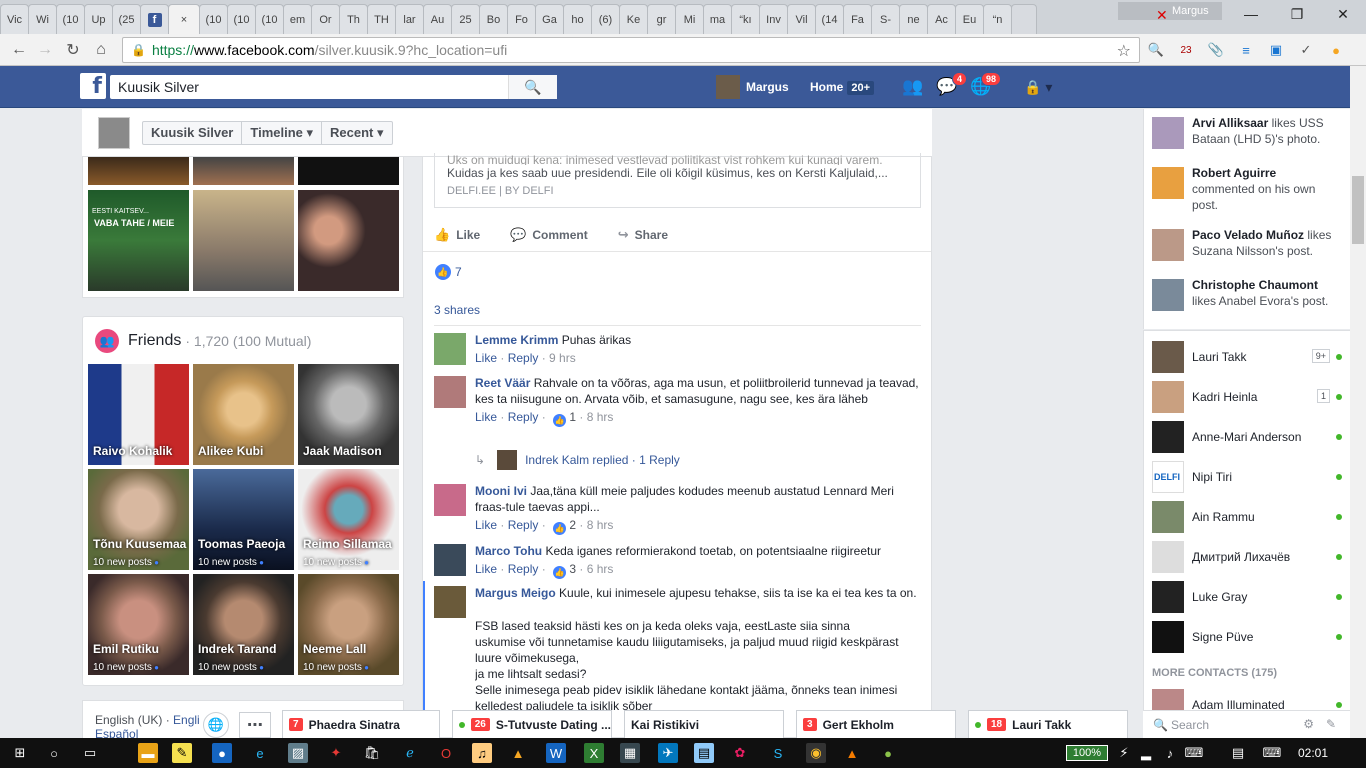 The height and width of the screenshot is (768, 1366). What do you see at coordinates (1048, 724) in the screenshot?
I see `chat-tab: 18 Lauri Takk` at bounding box center [1048, 724].